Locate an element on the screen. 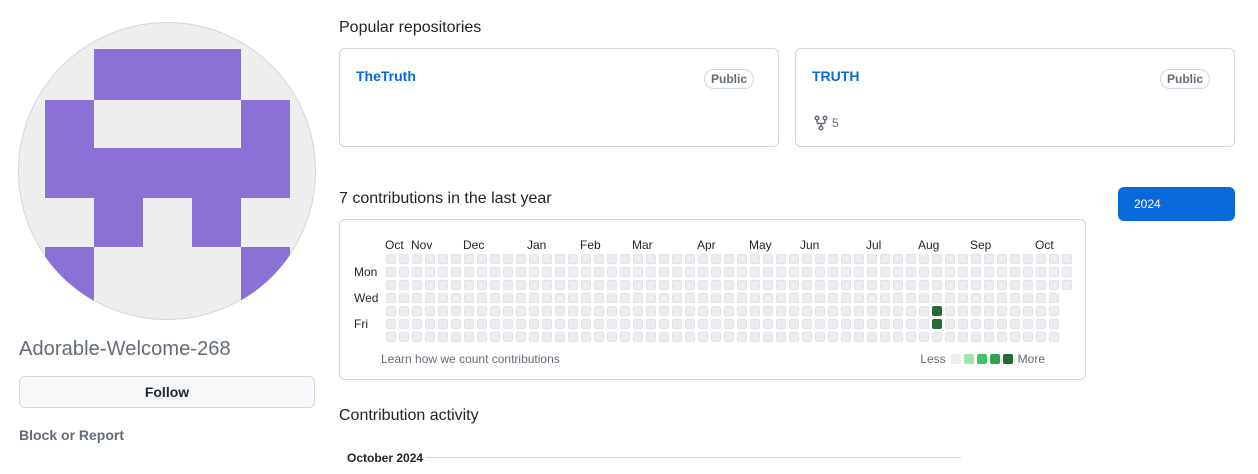 Image resolution: width=1258 pixels, height=474 pixels. avatar is located at coordinates (167, 171).